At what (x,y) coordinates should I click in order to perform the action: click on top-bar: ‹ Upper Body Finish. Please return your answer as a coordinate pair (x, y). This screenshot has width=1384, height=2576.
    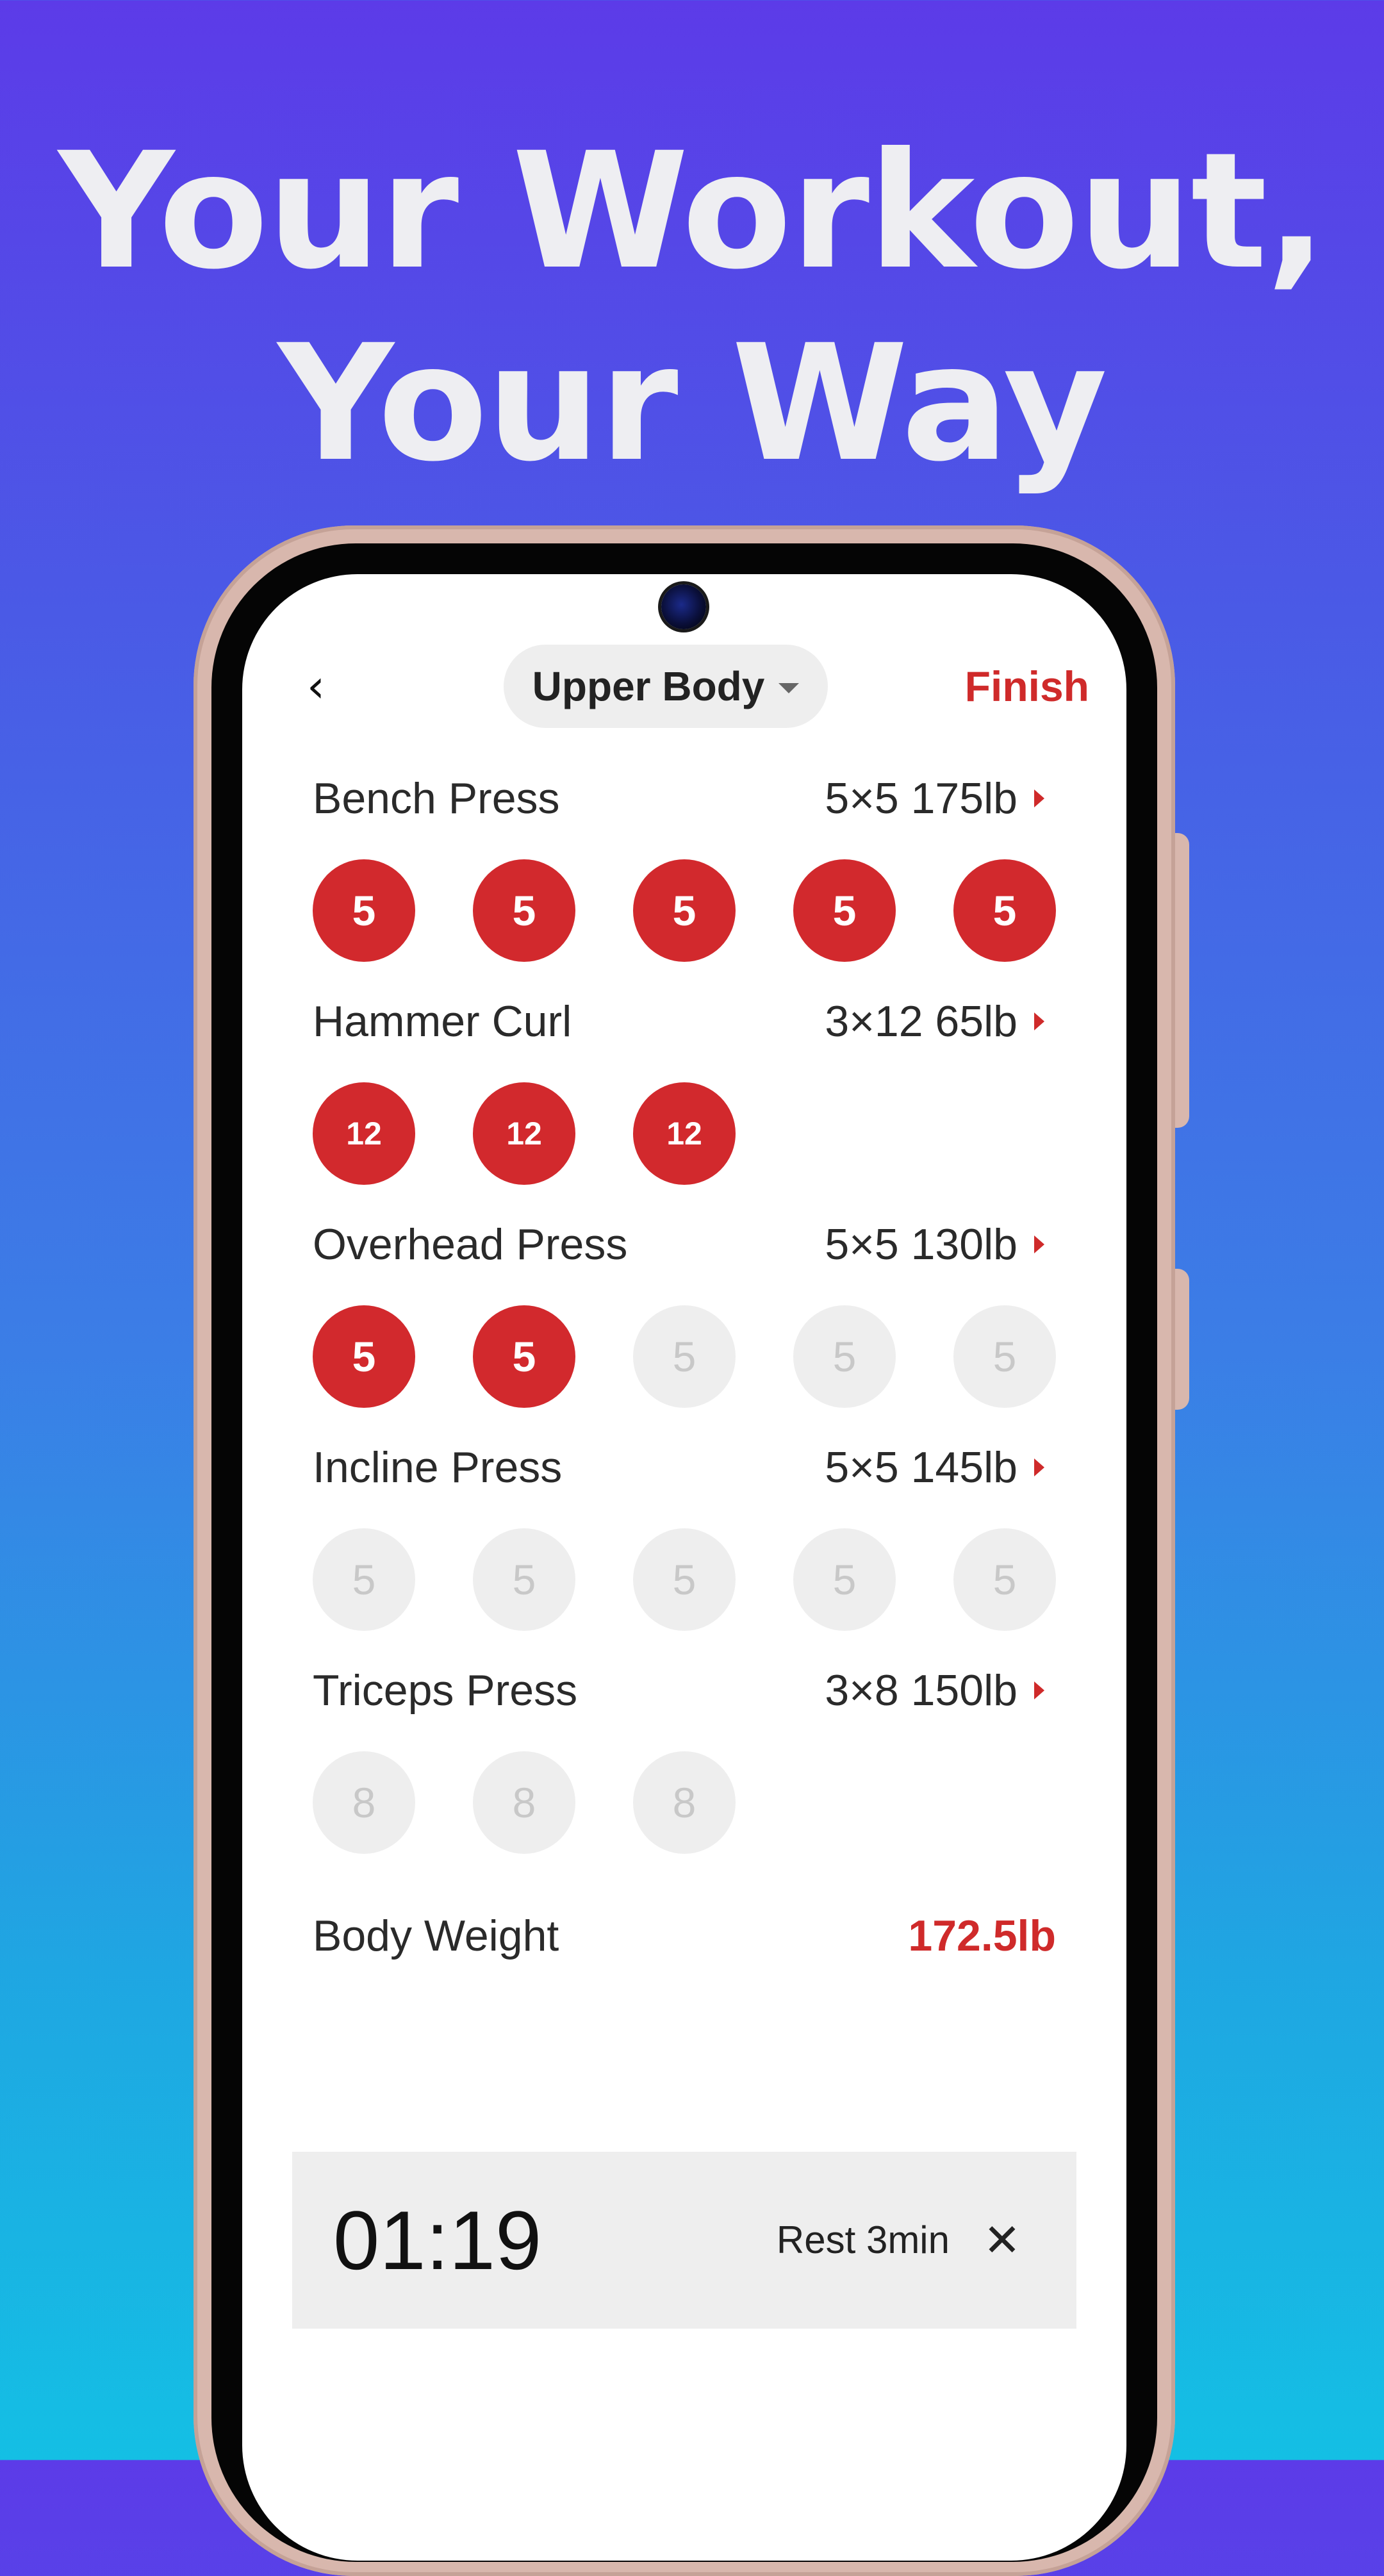
    Looking at the image, I should click on (684, 686).